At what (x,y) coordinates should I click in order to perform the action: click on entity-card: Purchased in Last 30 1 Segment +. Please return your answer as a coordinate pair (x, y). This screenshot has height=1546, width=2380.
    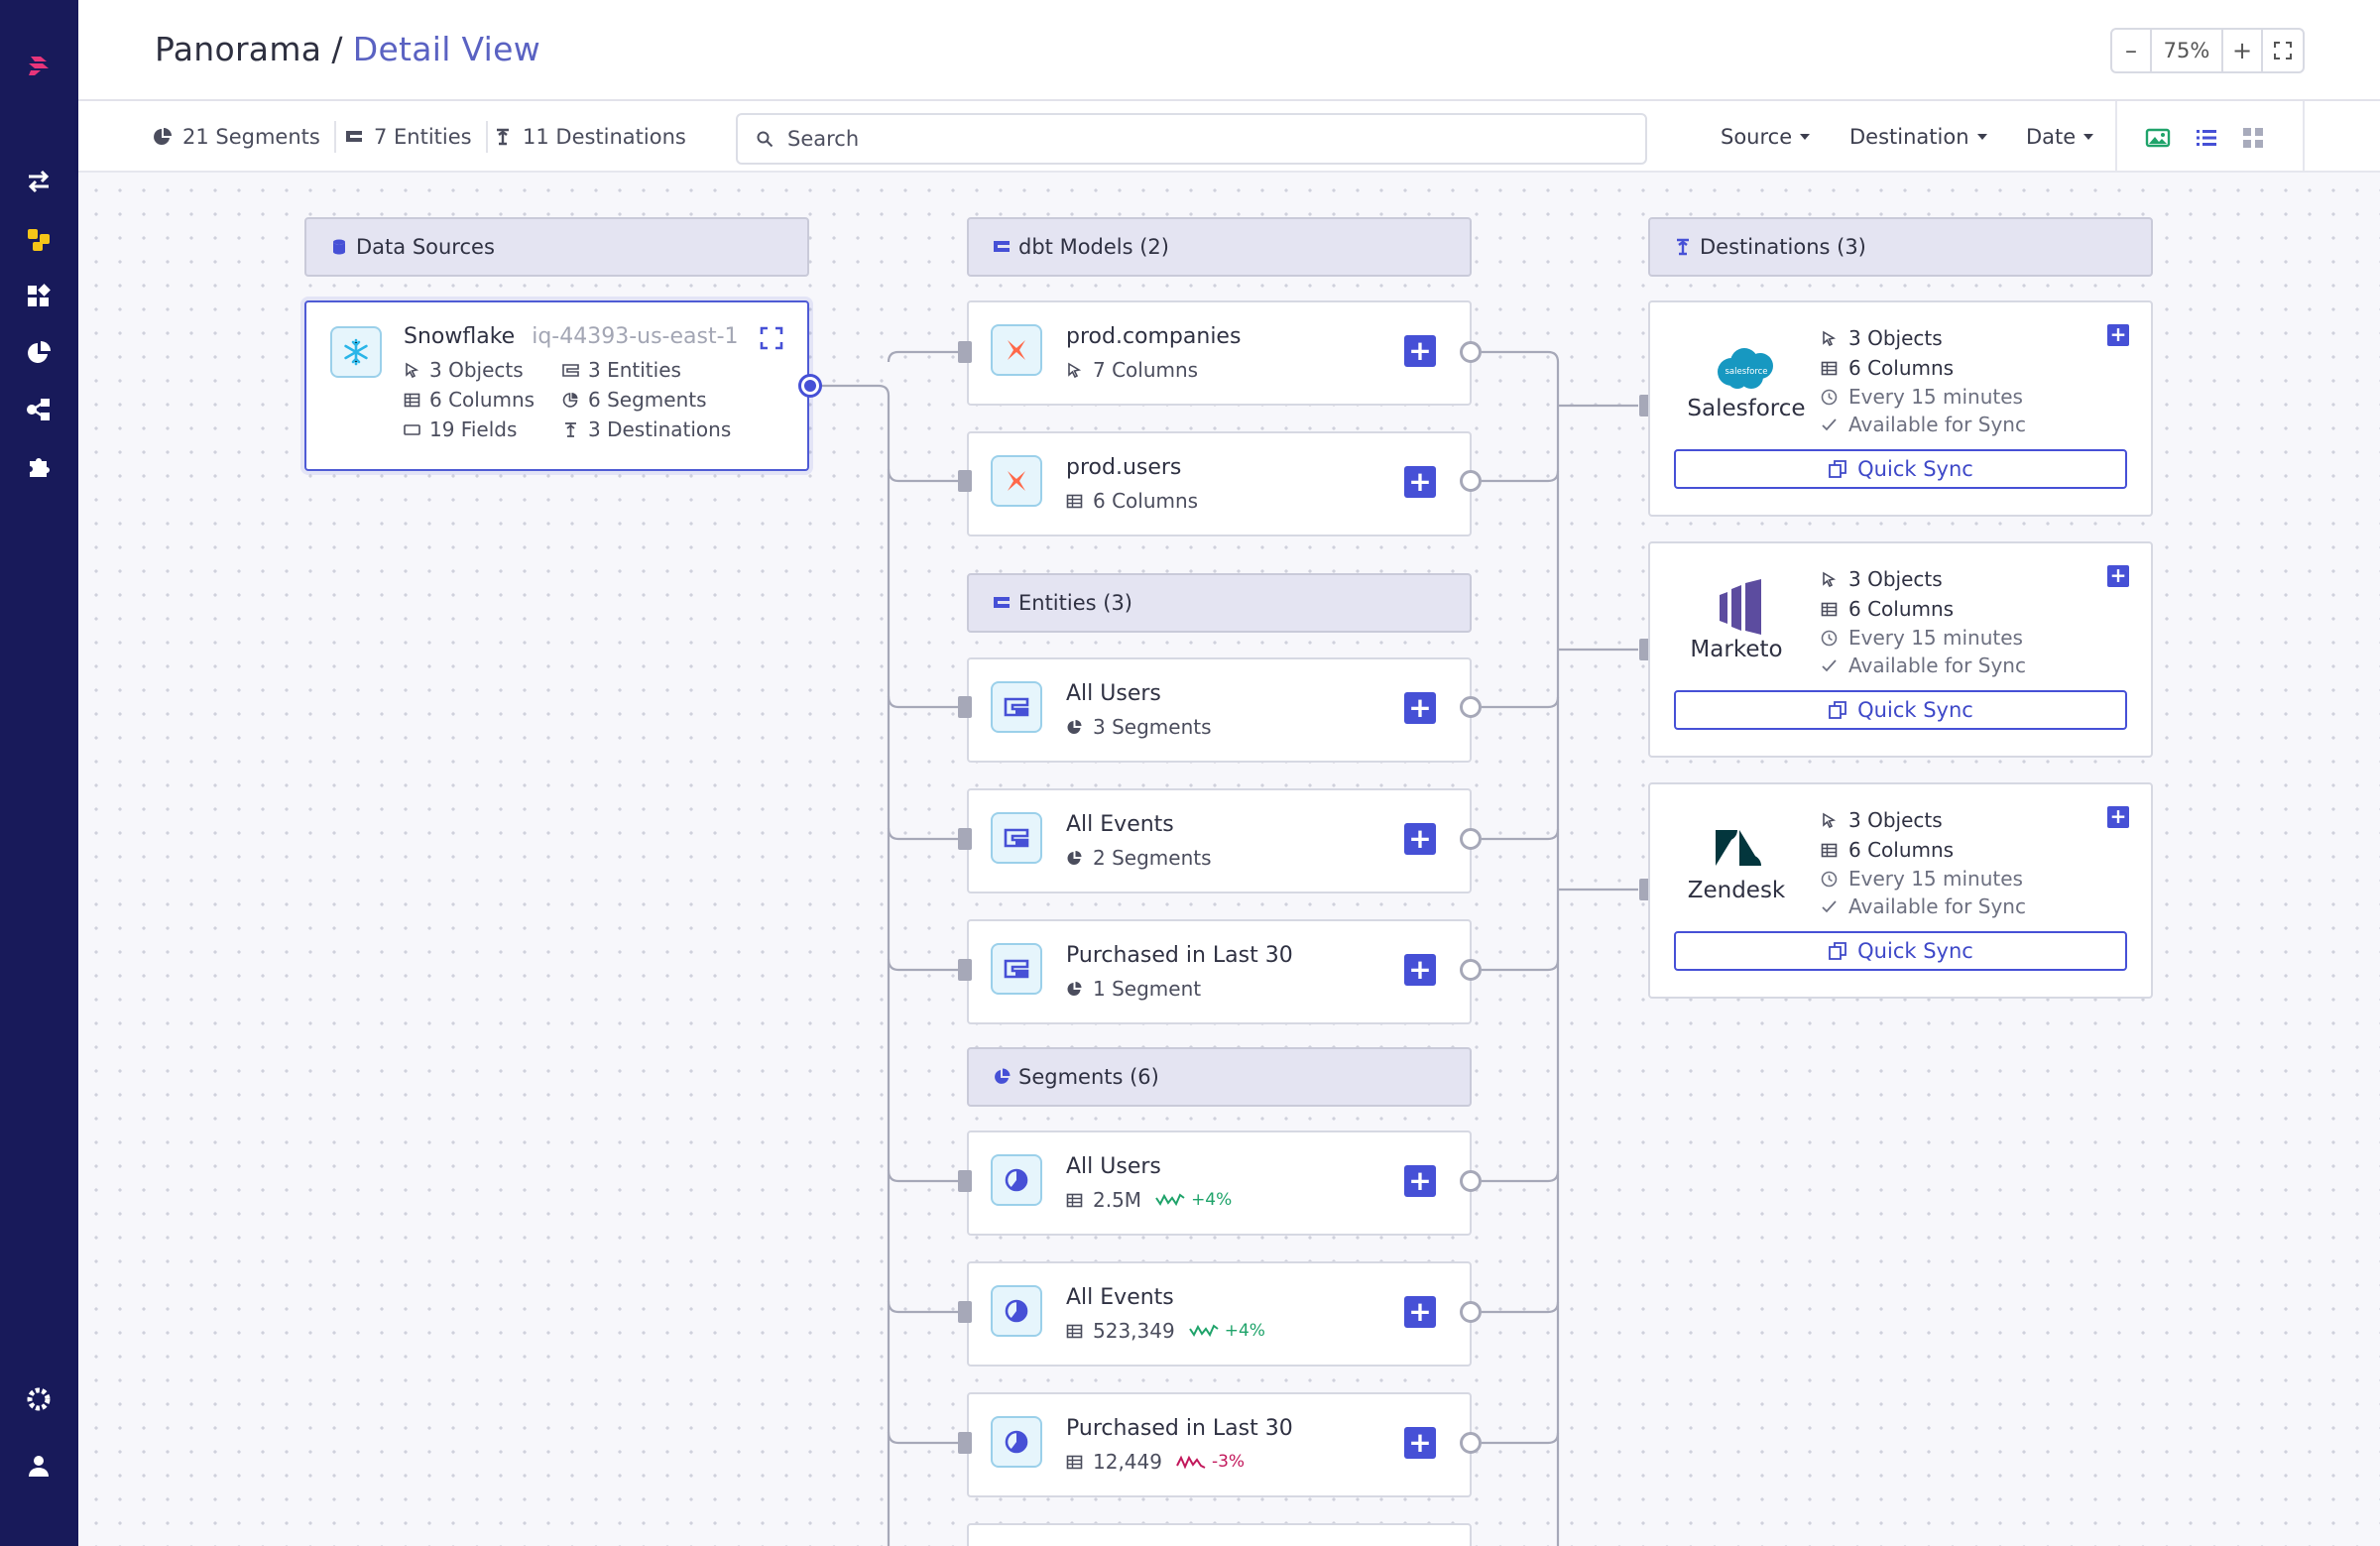
    Looking at the image, I should click on (1219, 971).